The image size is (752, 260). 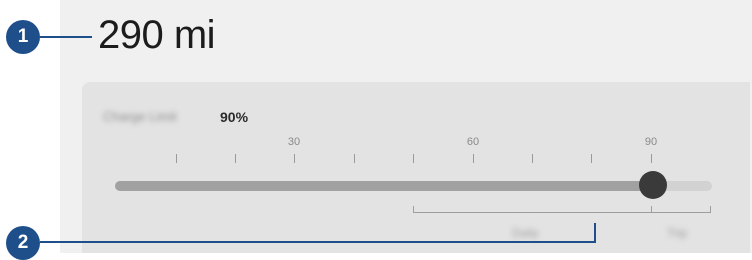 I want to click on charge-limit-slider-track, so click(x=413, y=186).